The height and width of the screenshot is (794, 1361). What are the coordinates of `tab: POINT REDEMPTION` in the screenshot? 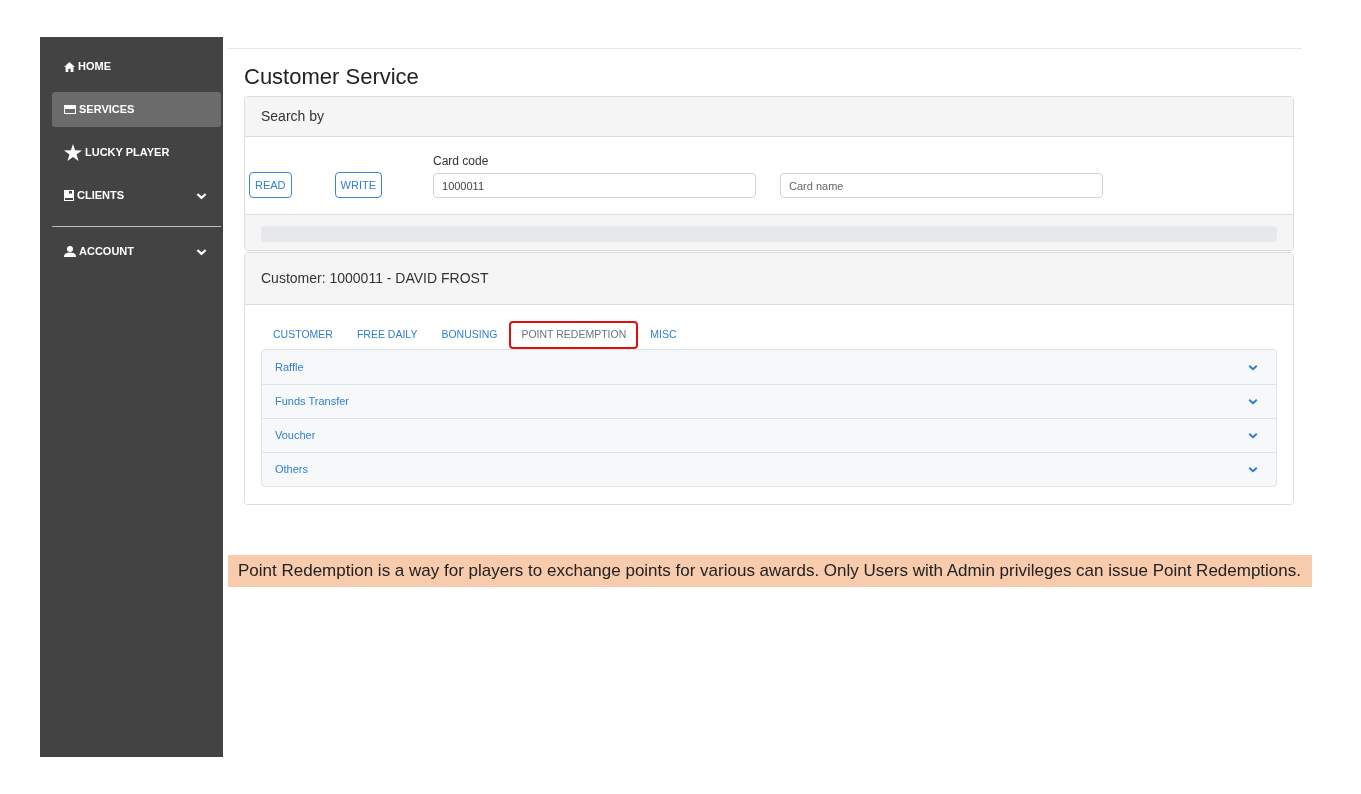 It's located at (574, 335).